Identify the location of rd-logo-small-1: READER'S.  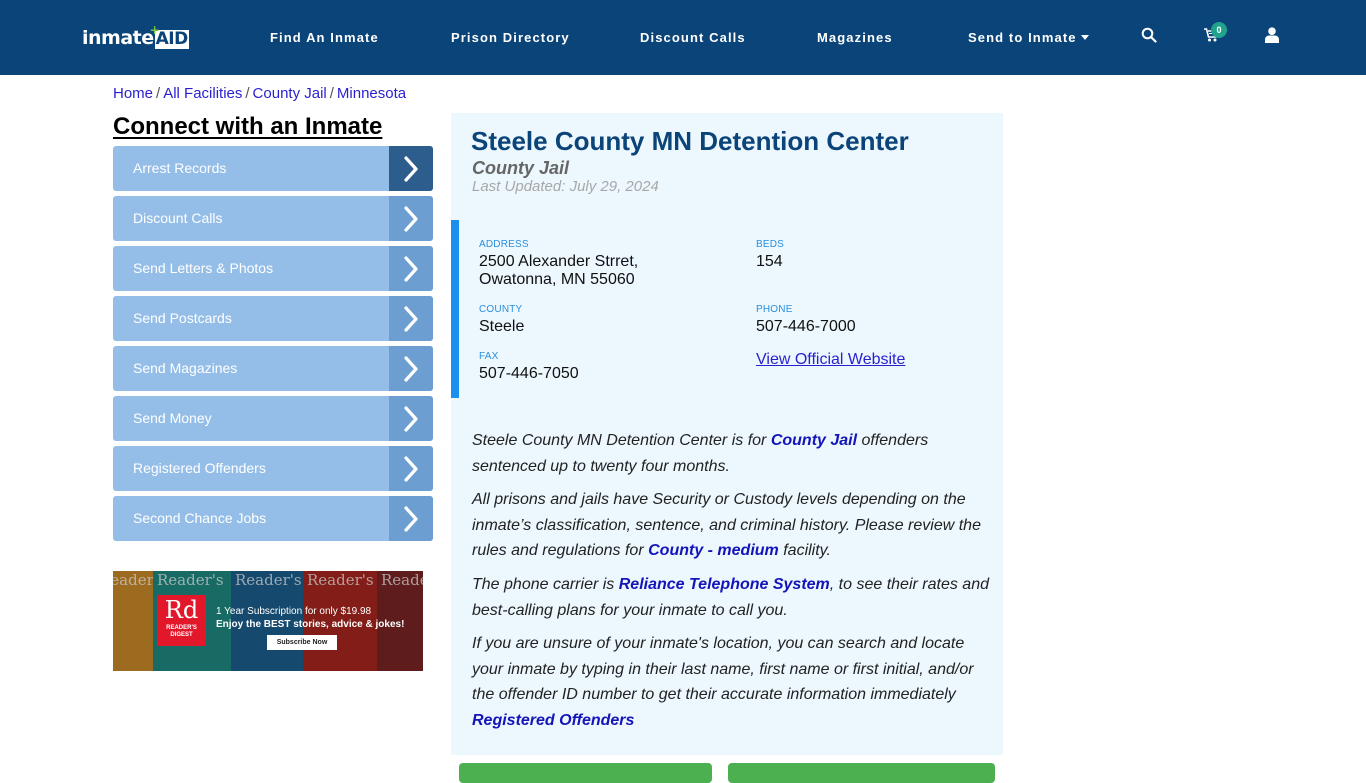
(181, 628).